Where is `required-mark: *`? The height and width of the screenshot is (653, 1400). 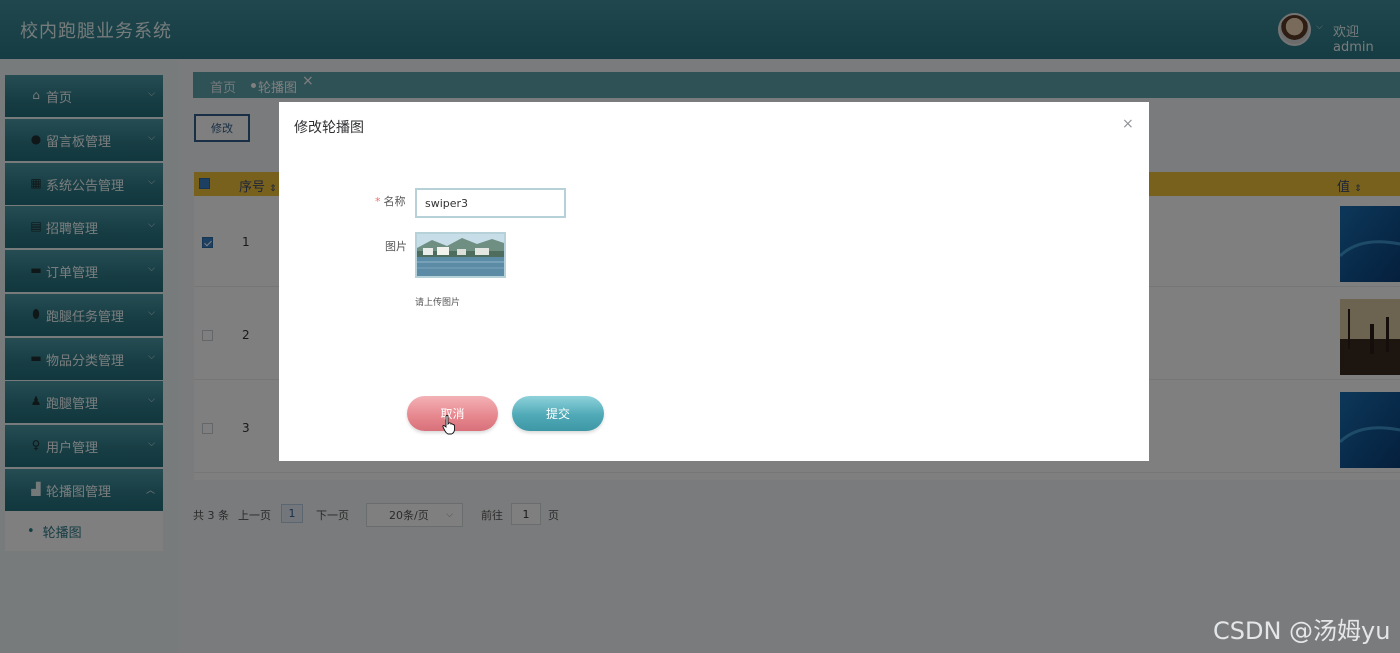
required-mark: * is located at coordinates (378, 201).